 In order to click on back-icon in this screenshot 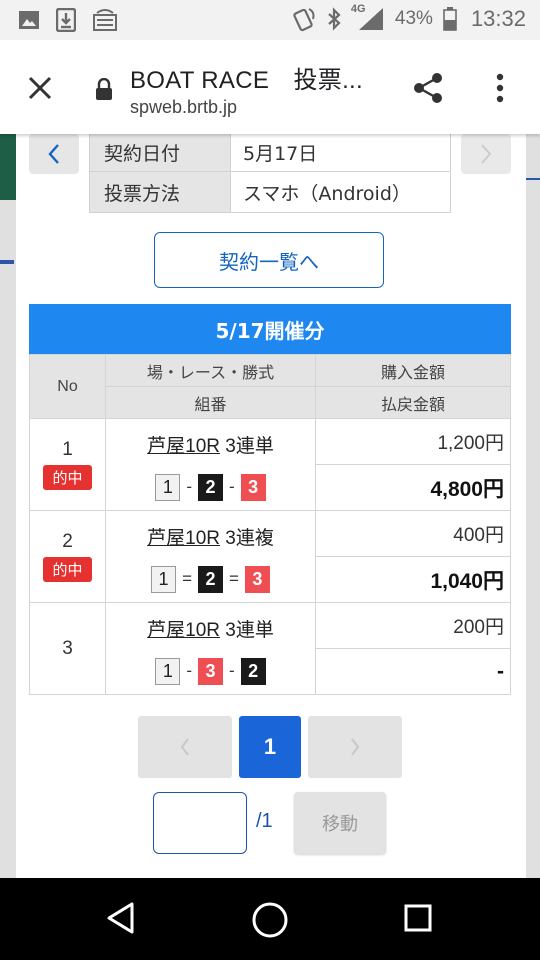, I will do `click(121, 918)`.